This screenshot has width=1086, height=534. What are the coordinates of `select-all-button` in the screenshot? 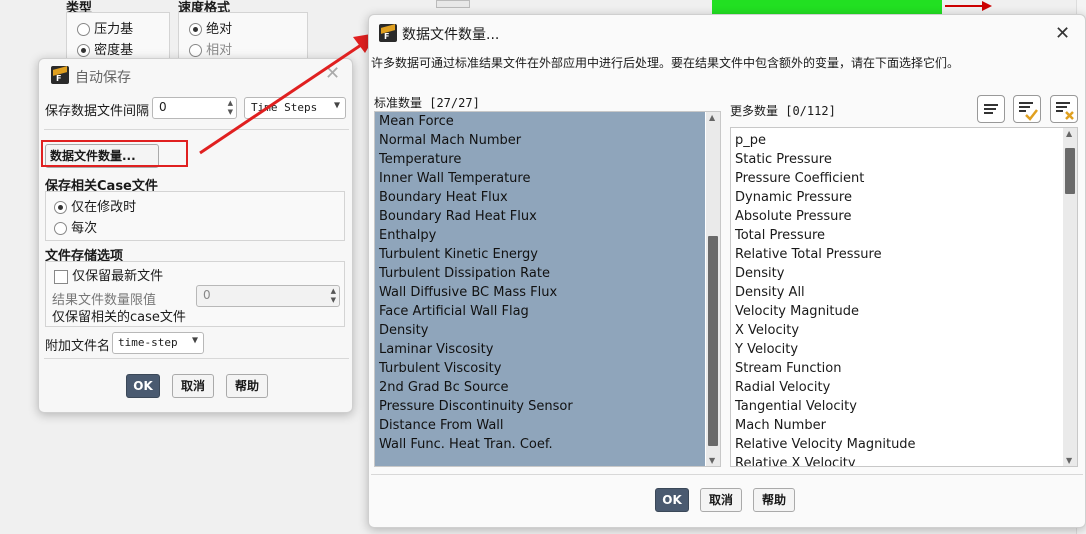 It's located at (991, 109).